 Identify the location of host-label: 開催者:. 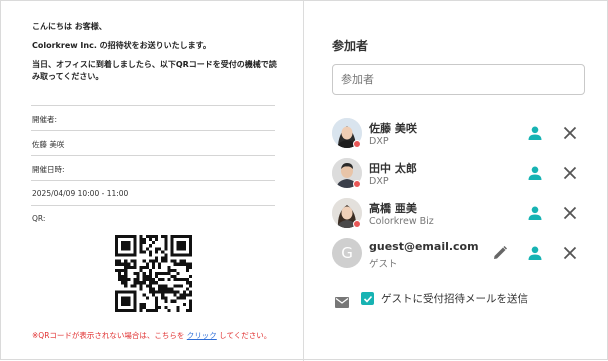
(153, 117).